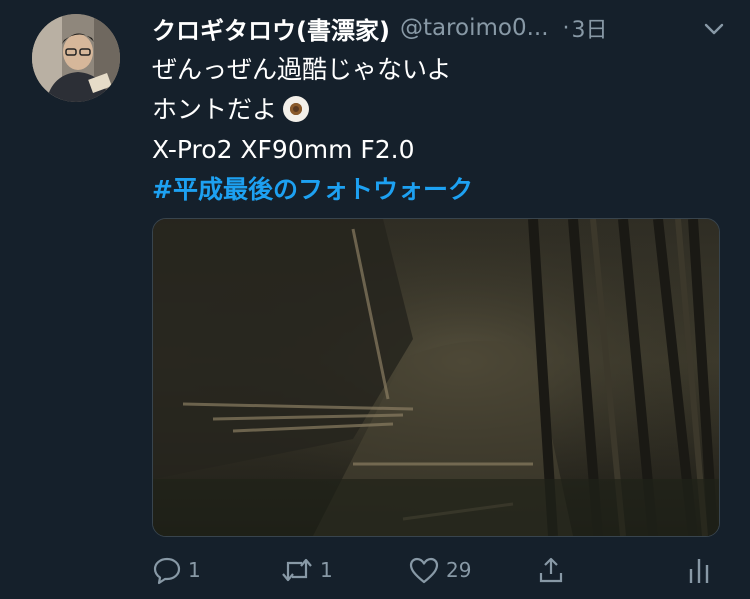 Image resolution: width=750 pixels, height=599 pixels. What do you see at coordinates (437, 110) in the screenshot?
I see `tweet-line-2: ホントだよ` at bounding box center [437, 110].